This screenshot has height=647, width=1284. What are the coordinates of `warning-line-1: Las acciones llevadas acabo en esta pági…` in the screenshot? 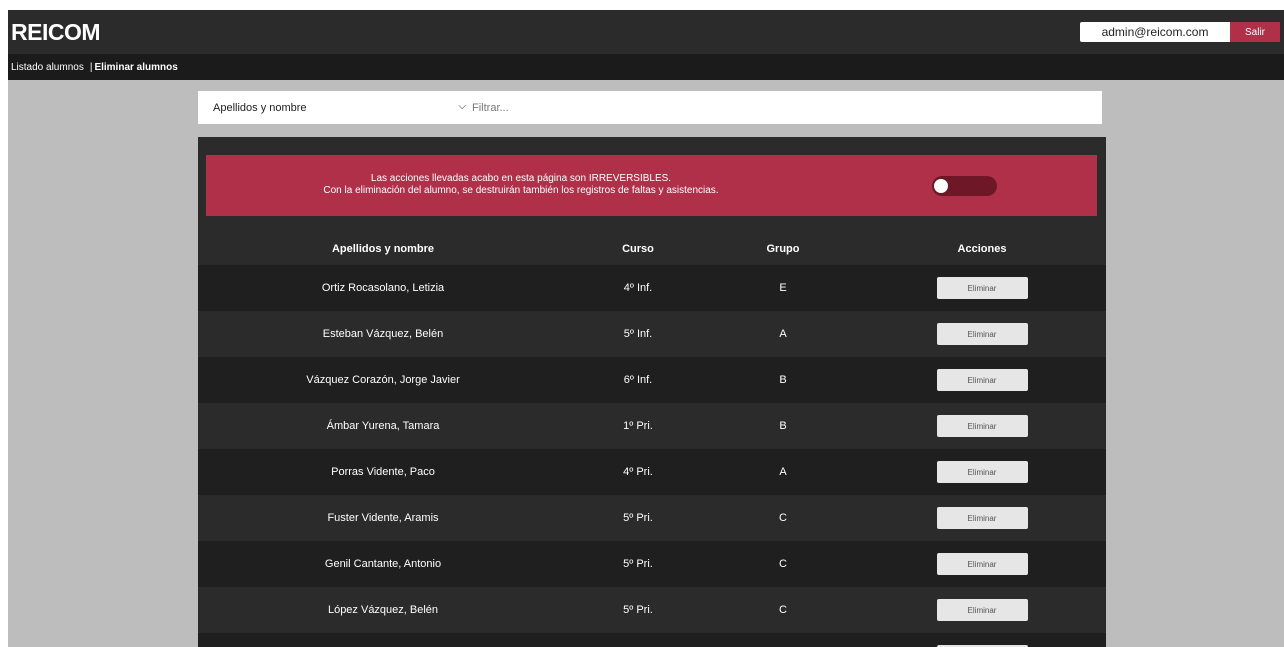 It's located at (521, 178).